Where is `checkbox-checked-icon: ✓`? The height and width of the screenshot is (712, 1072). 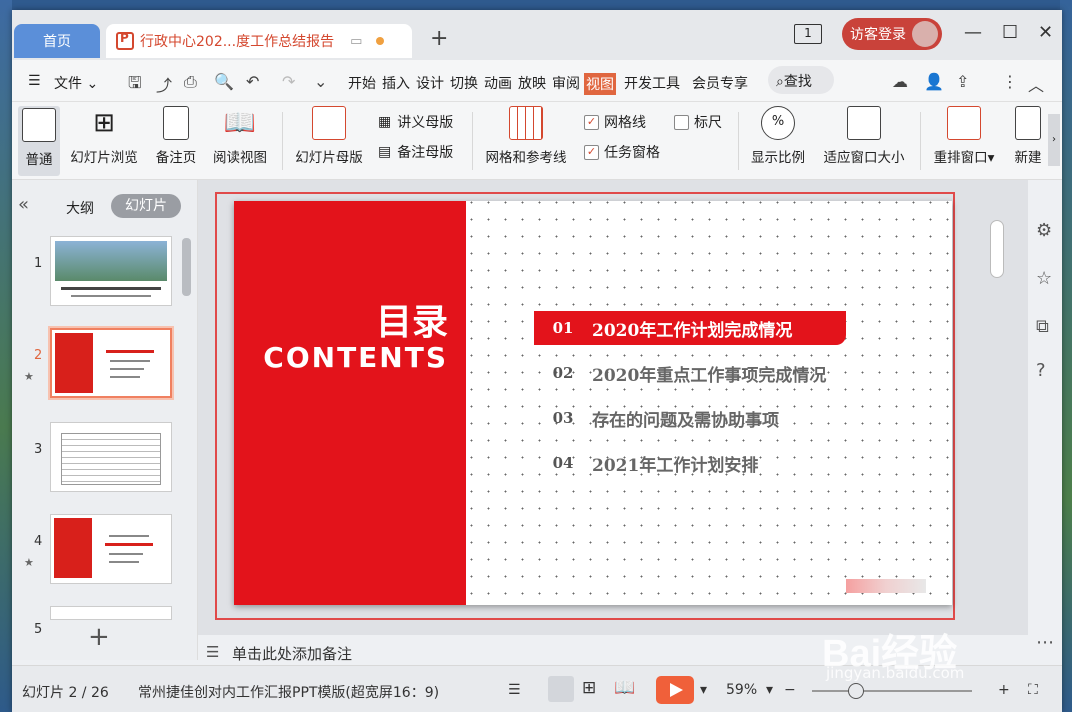
checkbox-checked-icon: ✓ is located at coordinates (591, 152).